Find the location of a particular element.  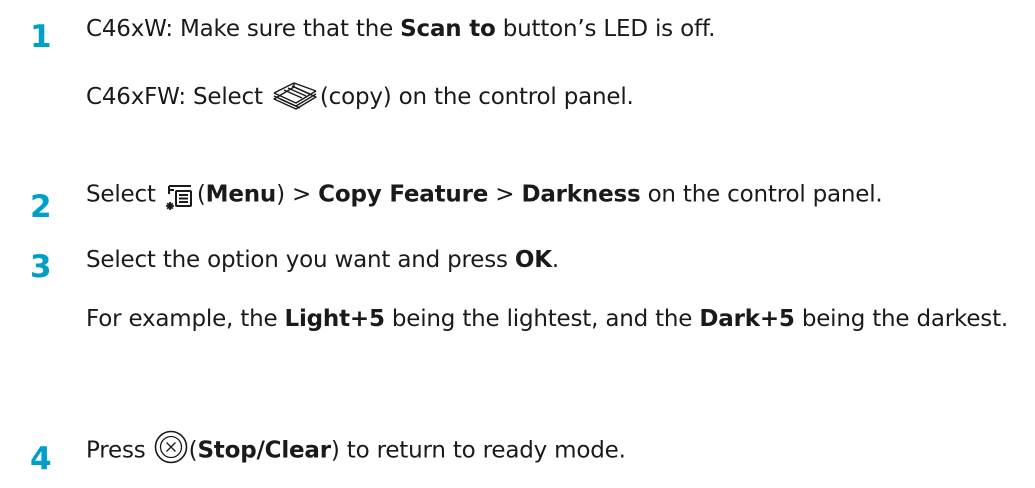

scan-to-label: Scan to is located at coordinates (448, 29).